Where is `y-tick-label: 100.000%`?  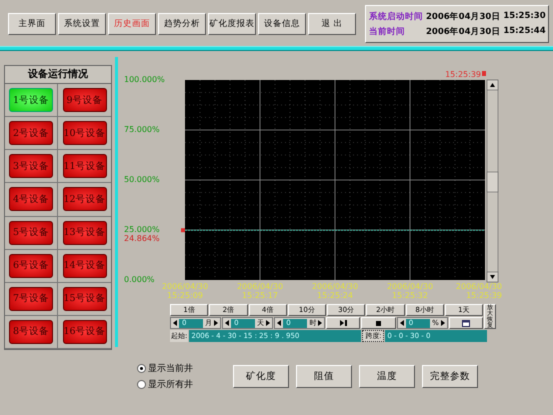
y-tick-label: 100.000% is located at coordinates (144, 79).